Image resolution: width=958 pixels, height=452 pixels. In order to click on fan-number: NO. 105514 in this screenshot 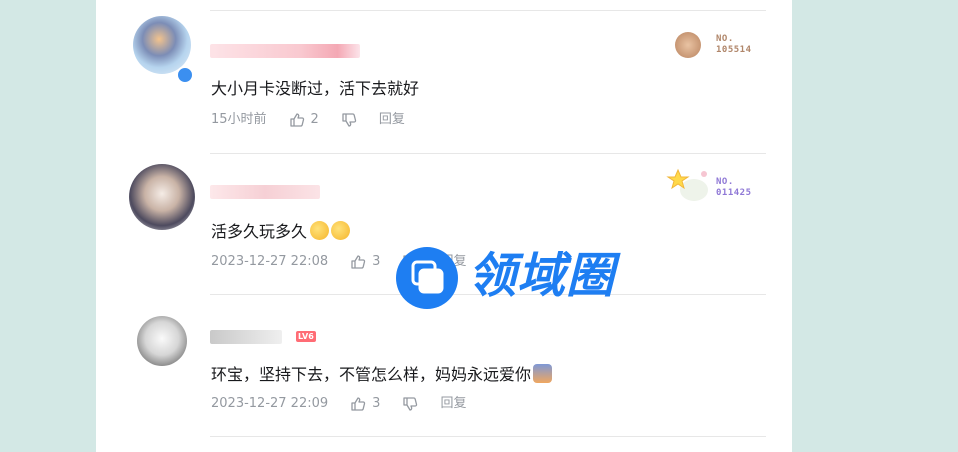, I will do `click(734, 45)`.